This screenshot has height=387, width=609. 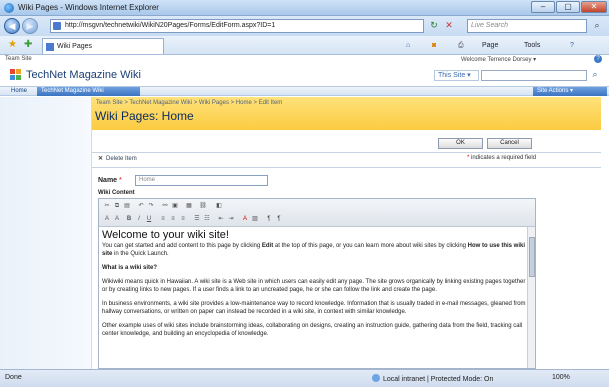 I want to click on delete-icon: ✕, so click(x=101, y=159).